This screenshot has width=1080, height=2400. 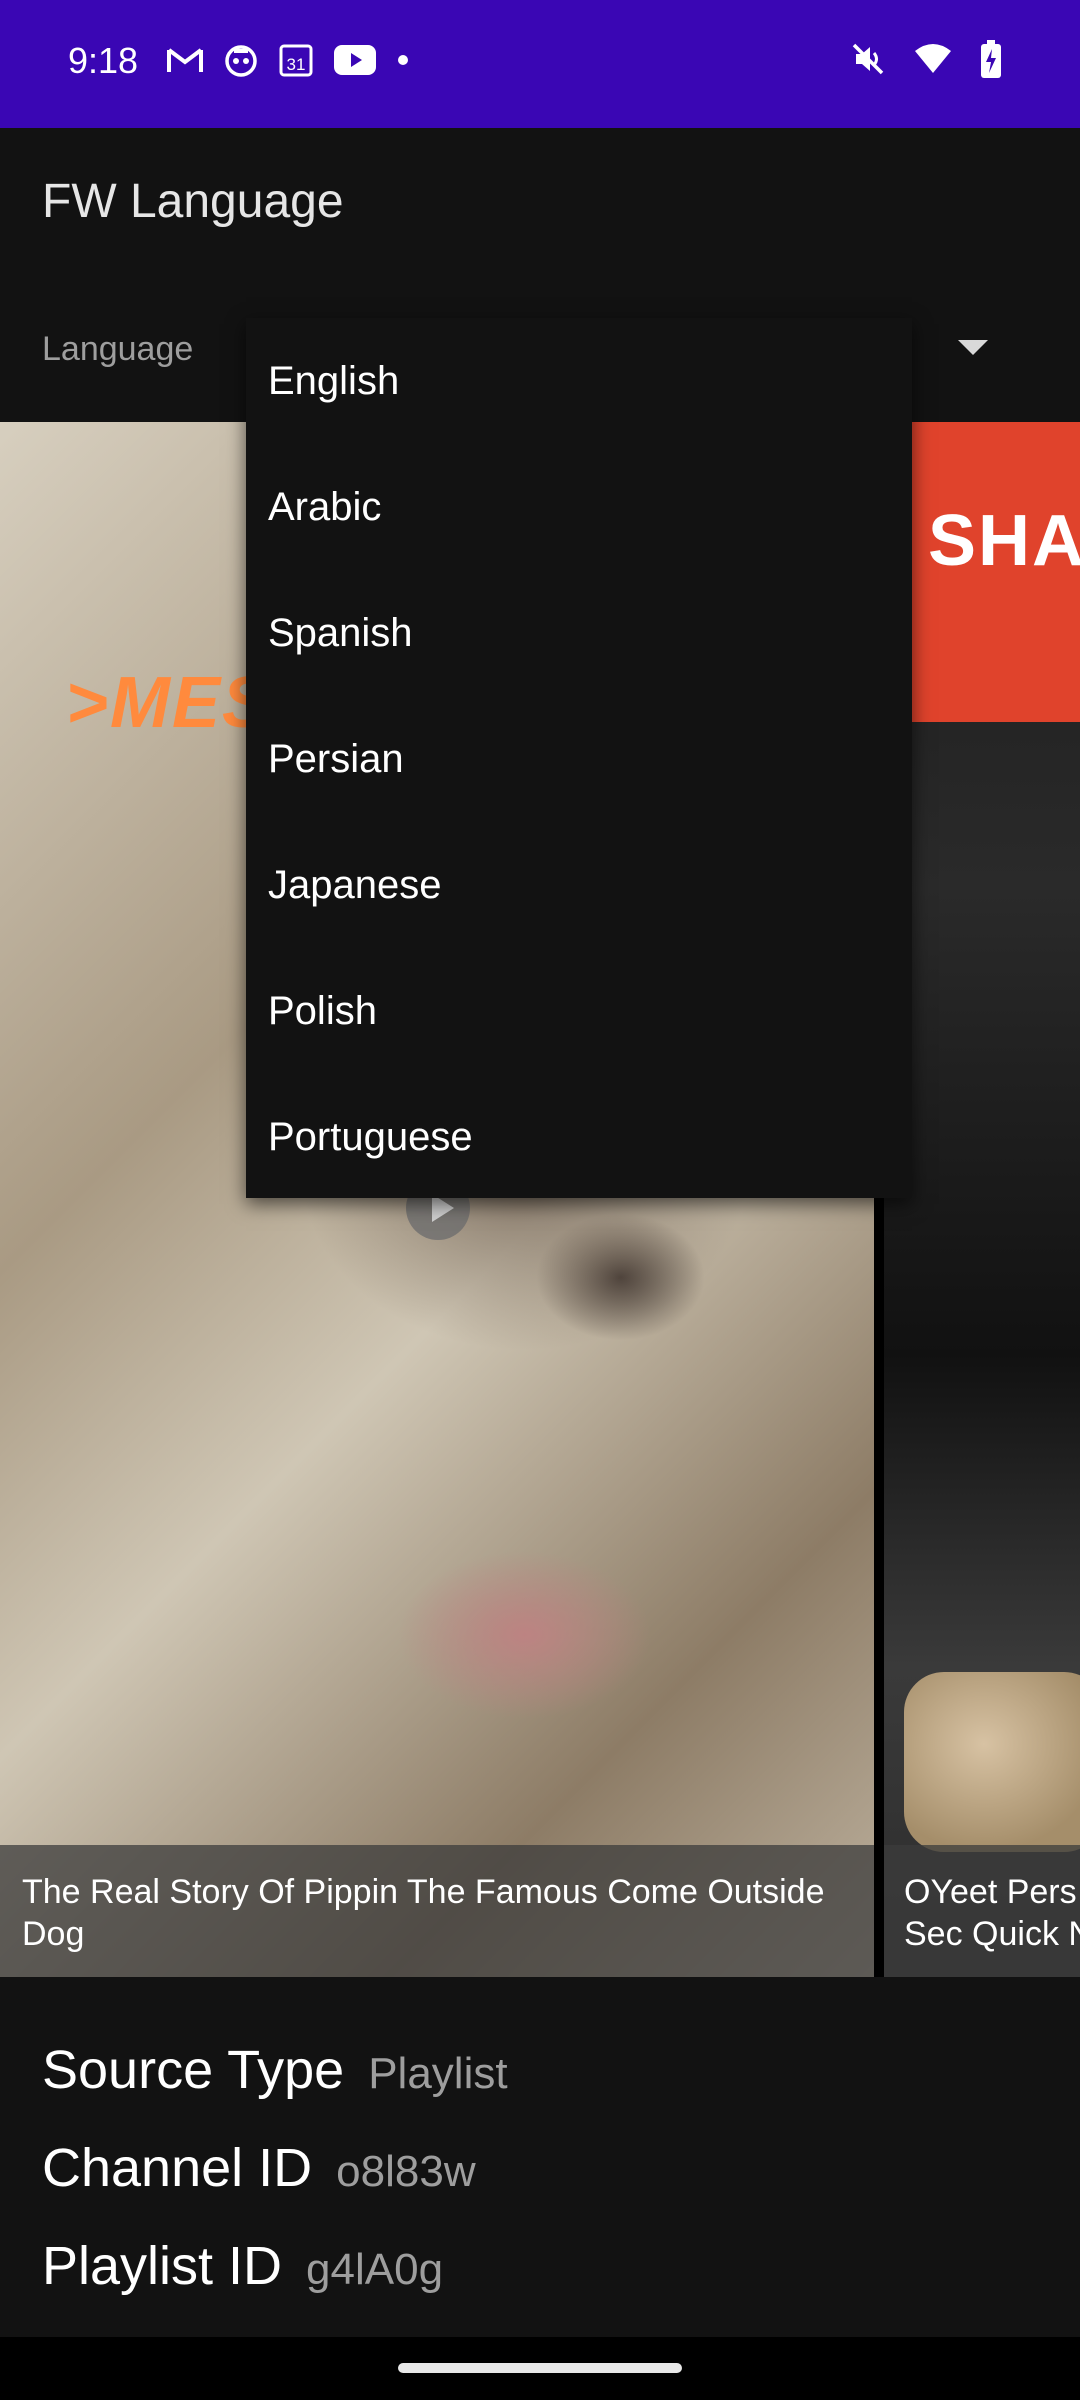 I want to click on dropdown-option-portuguese: Portuguese, so click(x=579, y=1137).